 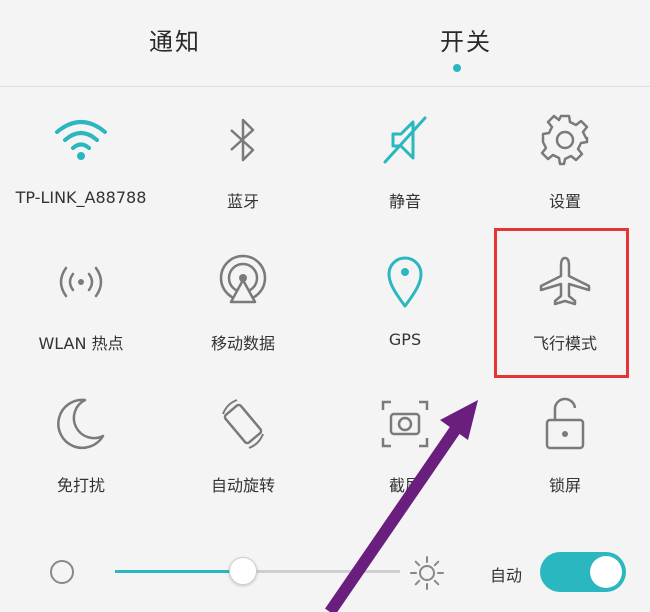 What do you see at coordinates (564, 485) in the screenshot?
I see `toggle-label: 锁屏` at bounding box center [564, 485].